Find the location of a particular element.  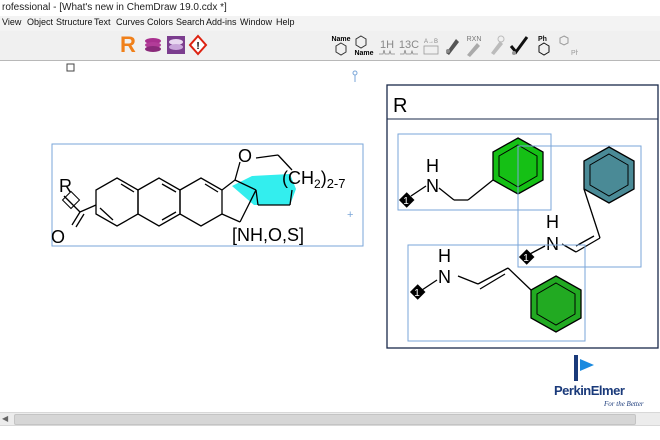

attach-number-3: 1 is located at coordinates (417, 293).